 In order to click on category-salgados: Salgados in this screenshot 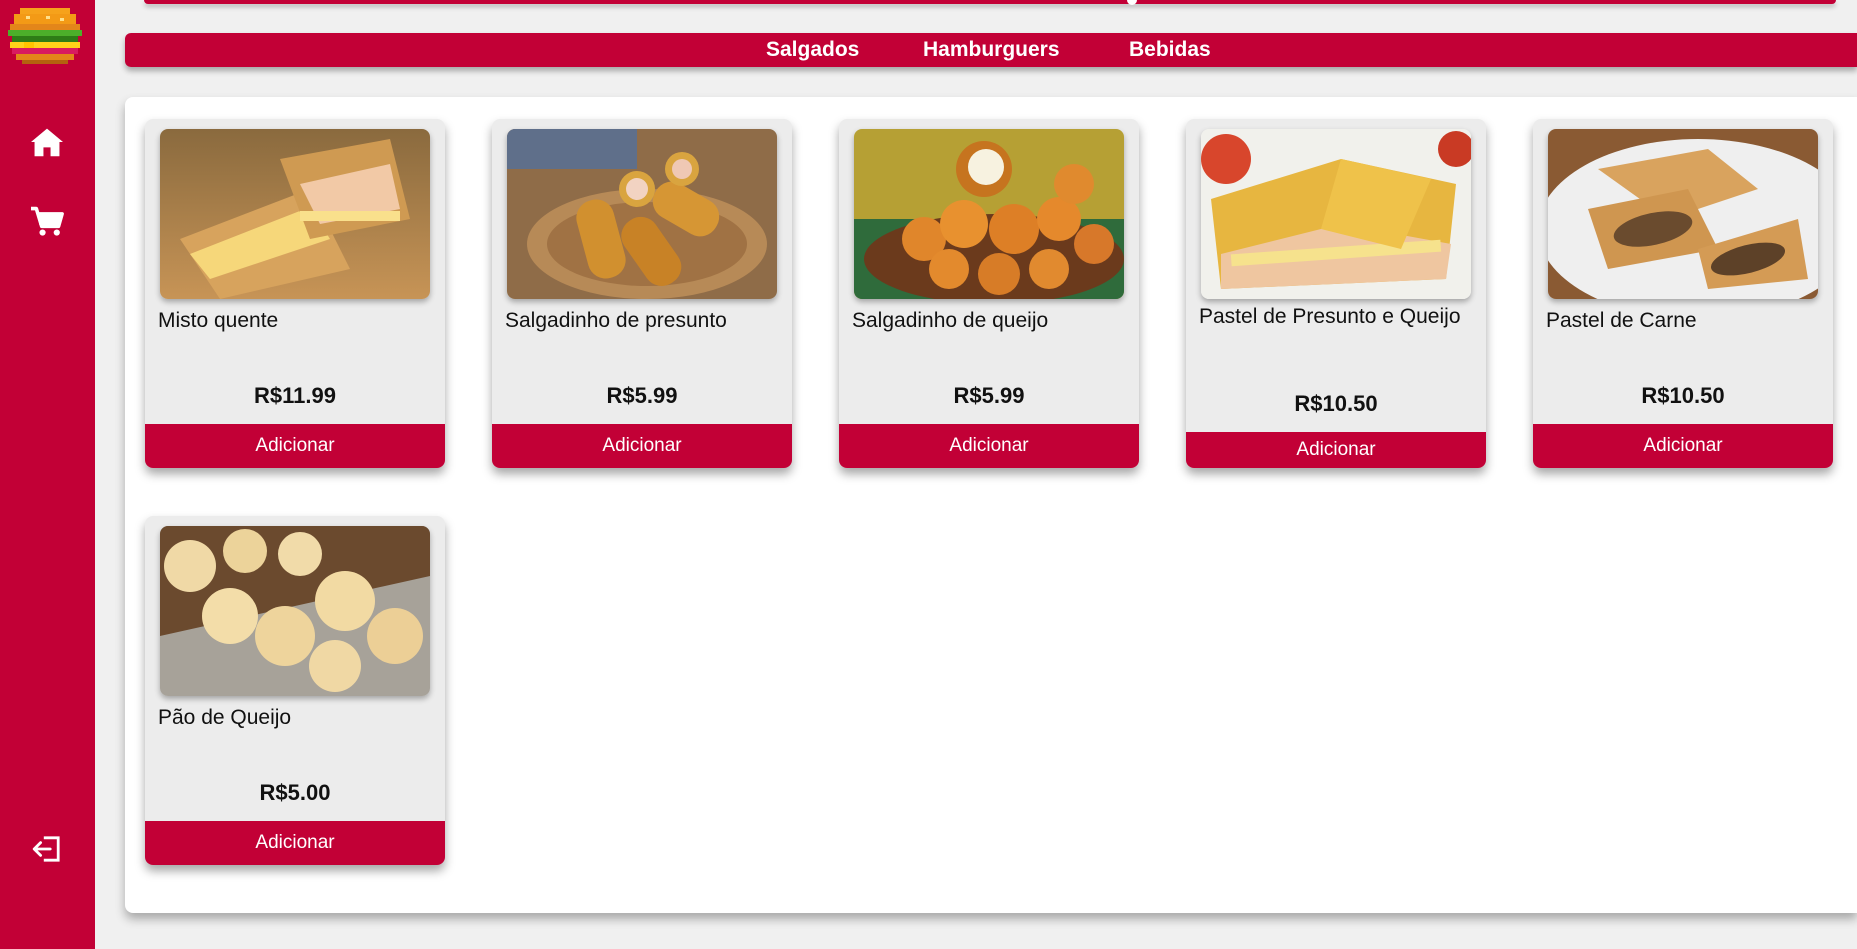, I will do `click(812, 50)`.